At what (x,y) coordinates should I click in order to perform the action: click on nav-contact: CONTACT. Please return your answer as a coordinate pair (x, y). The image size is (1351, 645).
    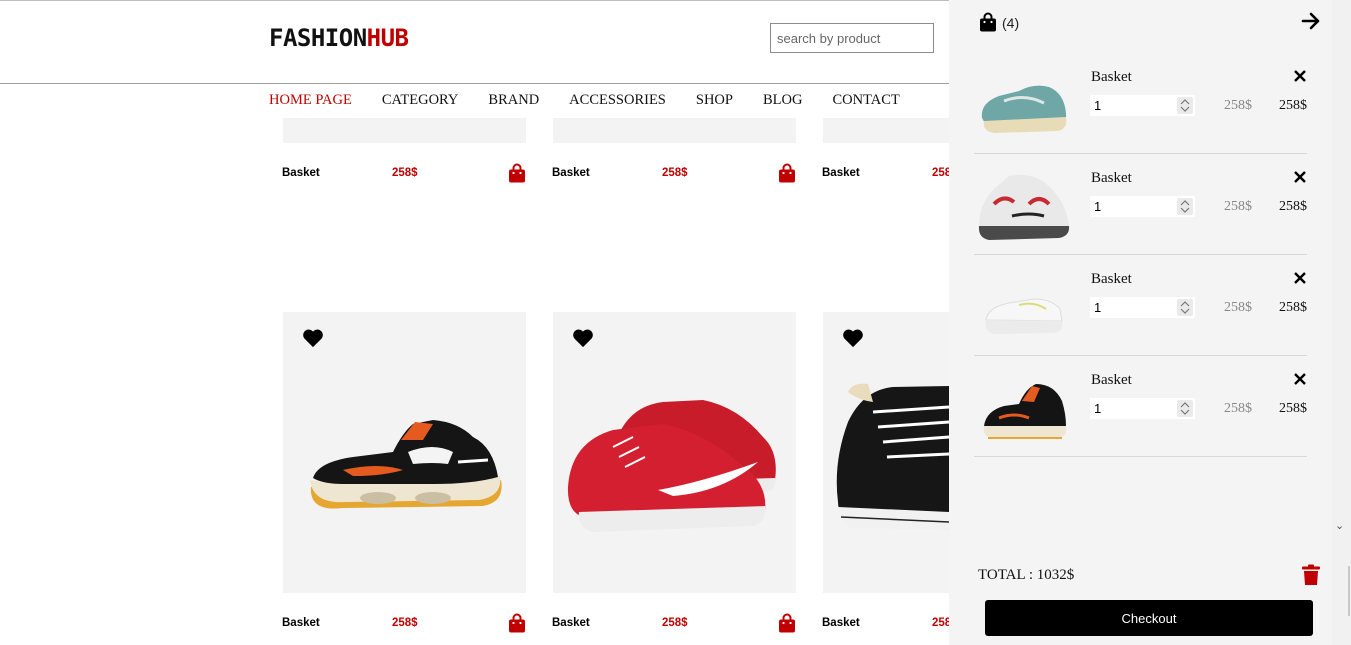
    Looking at the image, I should click on (865, 100).